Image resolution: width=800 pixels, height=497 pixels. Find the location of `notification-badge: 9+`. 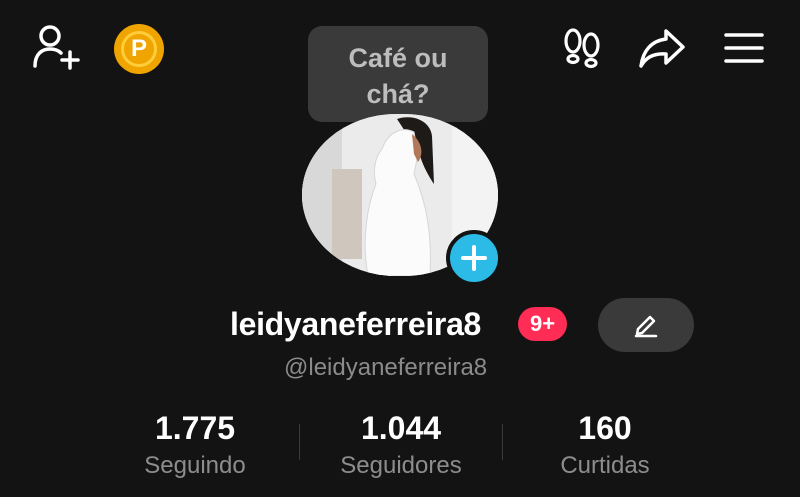

notification-badge: 9+ is located at coordinates (543, 324).